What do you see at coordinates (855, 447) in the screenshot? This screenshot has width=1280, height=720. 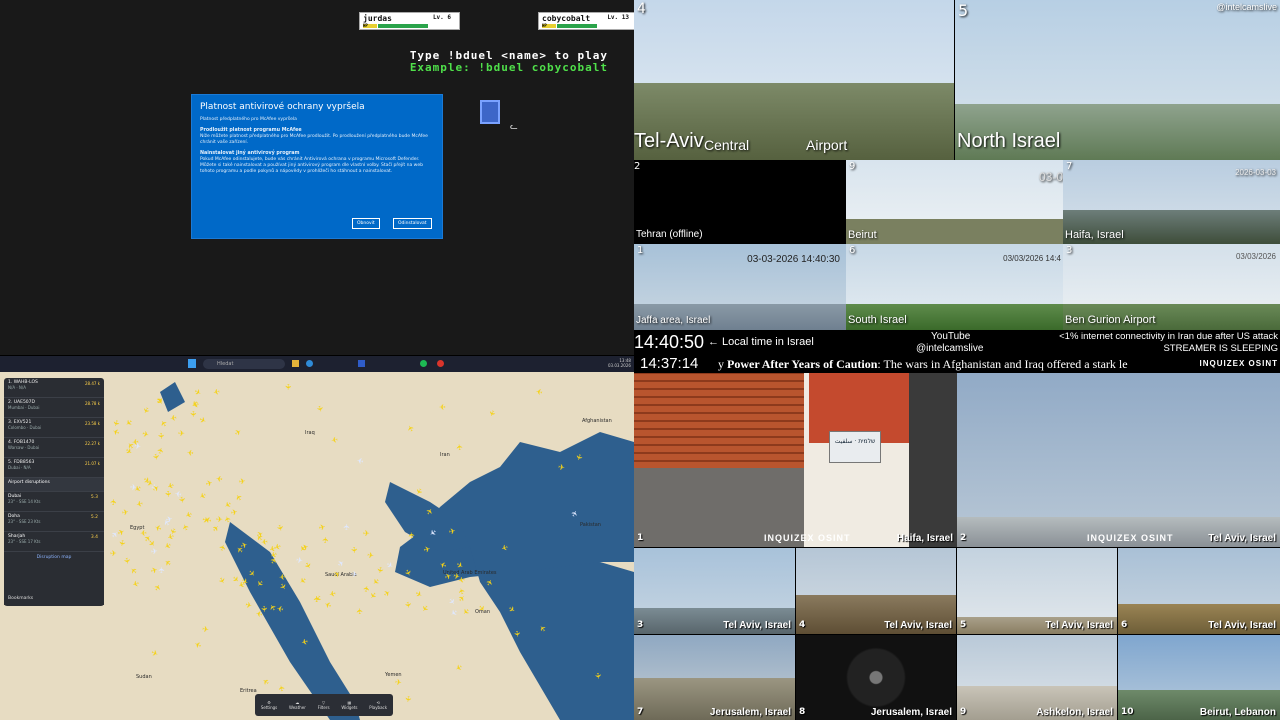 I see `street-sign: שלמית · سلفيت` at bounding box center [855, 447].